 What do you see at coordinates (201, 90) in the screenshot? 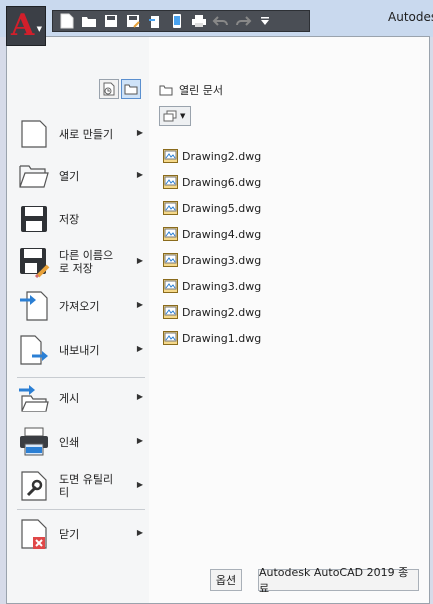
I see `heading-label: 열린 문서` at bounding box center [201, 90].